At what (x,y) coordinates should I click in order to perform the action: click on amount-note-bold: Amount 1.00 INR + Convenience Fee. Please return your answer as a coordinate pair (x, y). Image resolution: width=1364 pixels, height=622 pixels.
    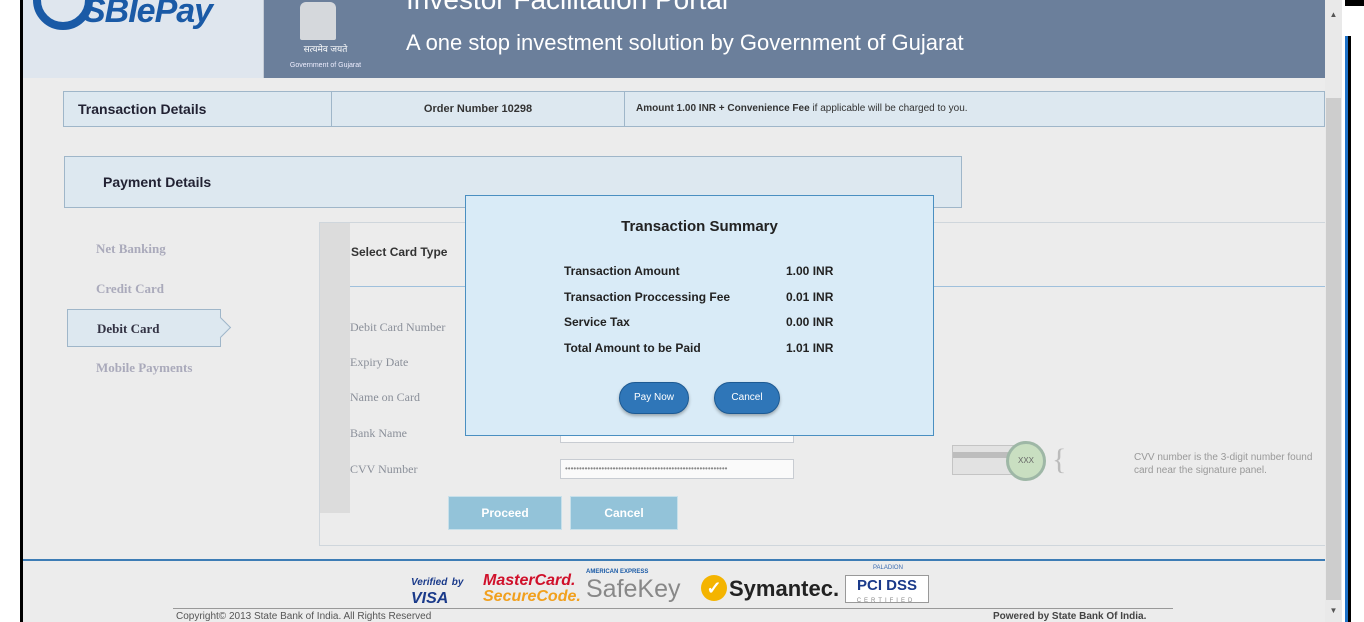
    Looking at the image, I should click on (723, 108).